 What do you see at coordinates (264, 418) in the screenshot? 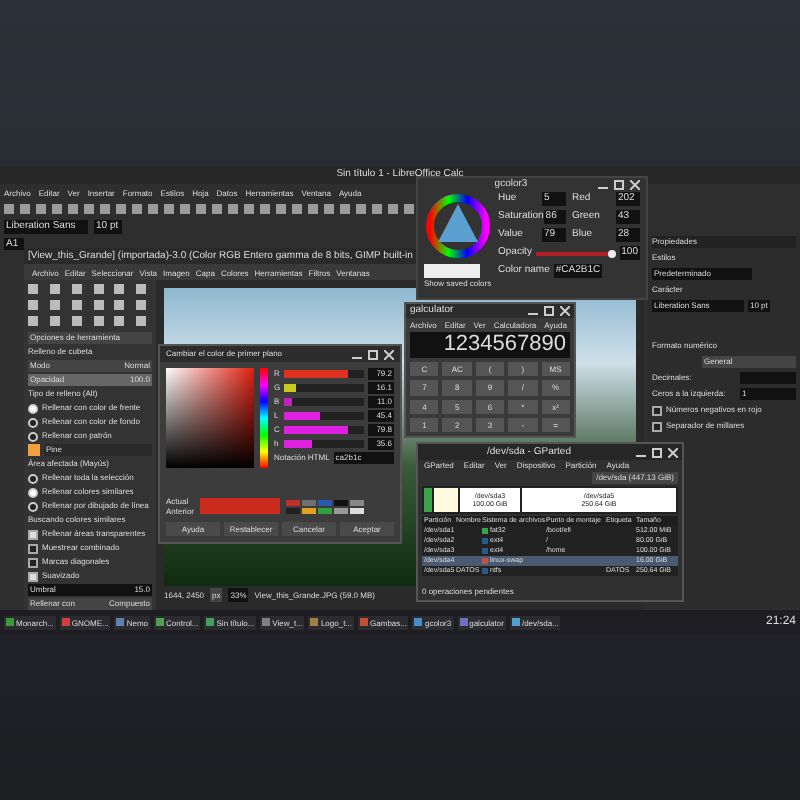
I see `hue-strip` at bounding box center [264, 418].